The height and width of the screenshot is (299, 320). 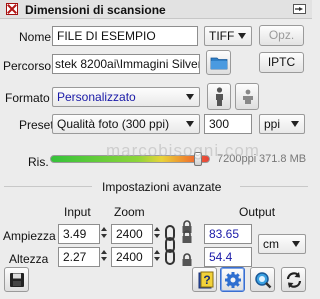 What do you see at coordinates (228, 124) in the screenshot?
I see `resolution-field: 300` at bounding box center [228, 124].